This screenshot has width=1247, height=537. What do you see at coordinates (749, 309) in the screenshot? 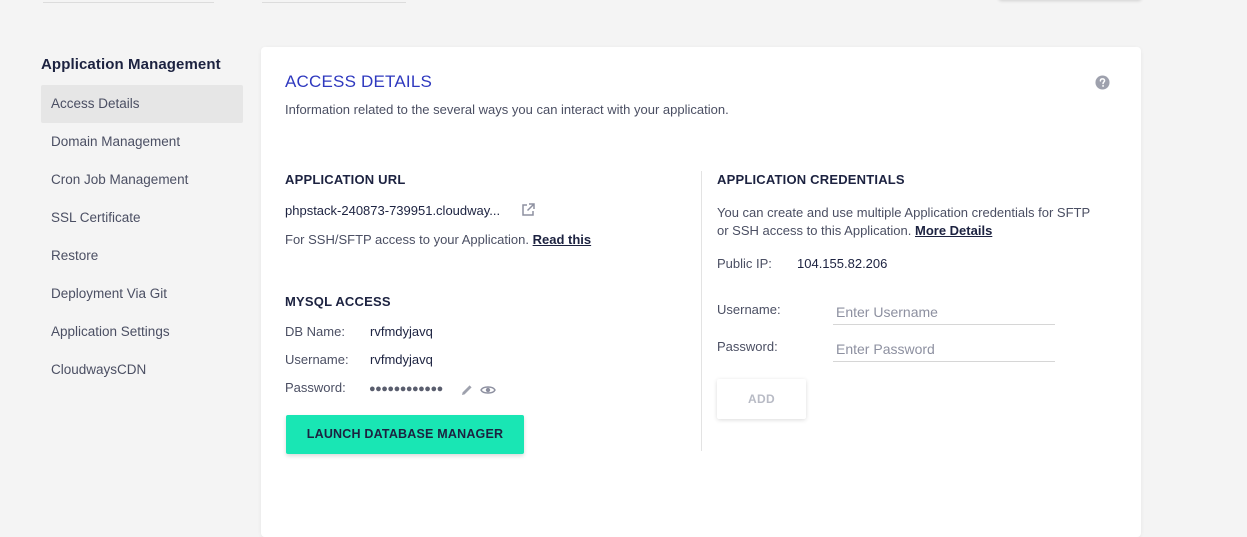
I see `cred-username-label: Username:` at bounding box center [749, 309].